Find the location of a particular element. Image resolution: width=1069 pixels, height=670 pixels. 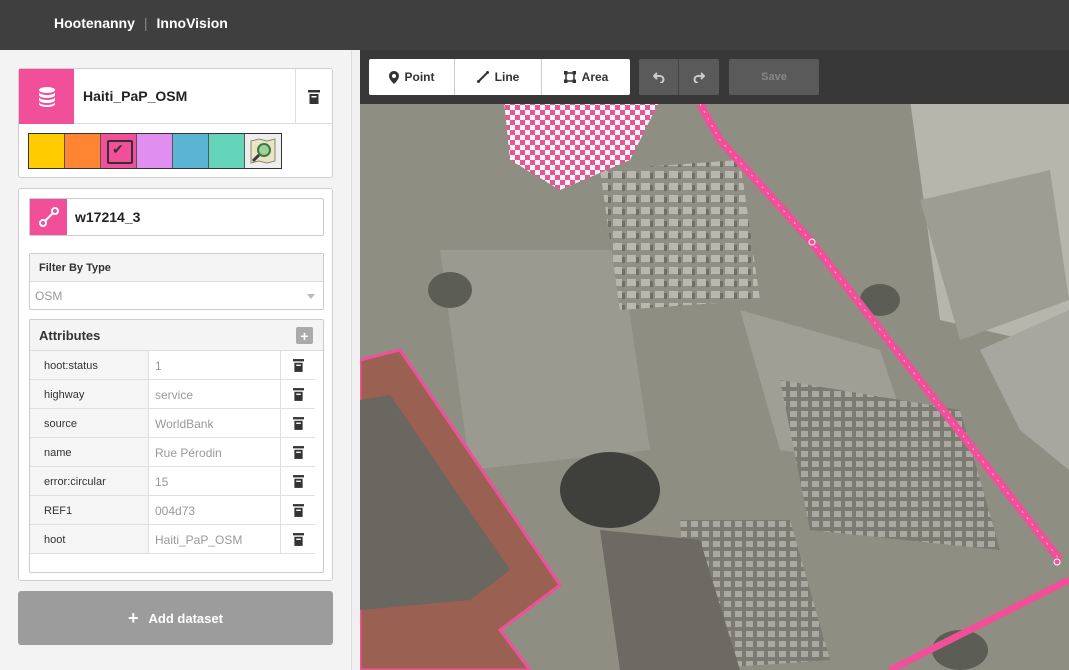

color-swatch-teal is located at coordinates (227, 151).